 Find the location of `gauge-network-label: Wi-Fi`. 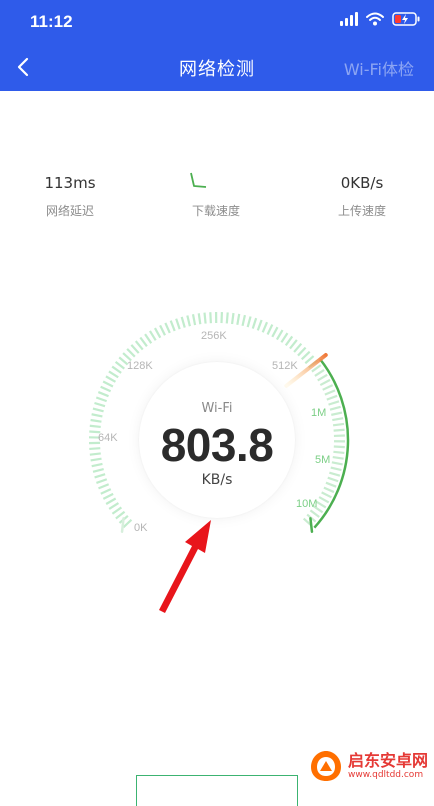

gauge-network-label: Wi-Fi is located at coordinates (217, 408).